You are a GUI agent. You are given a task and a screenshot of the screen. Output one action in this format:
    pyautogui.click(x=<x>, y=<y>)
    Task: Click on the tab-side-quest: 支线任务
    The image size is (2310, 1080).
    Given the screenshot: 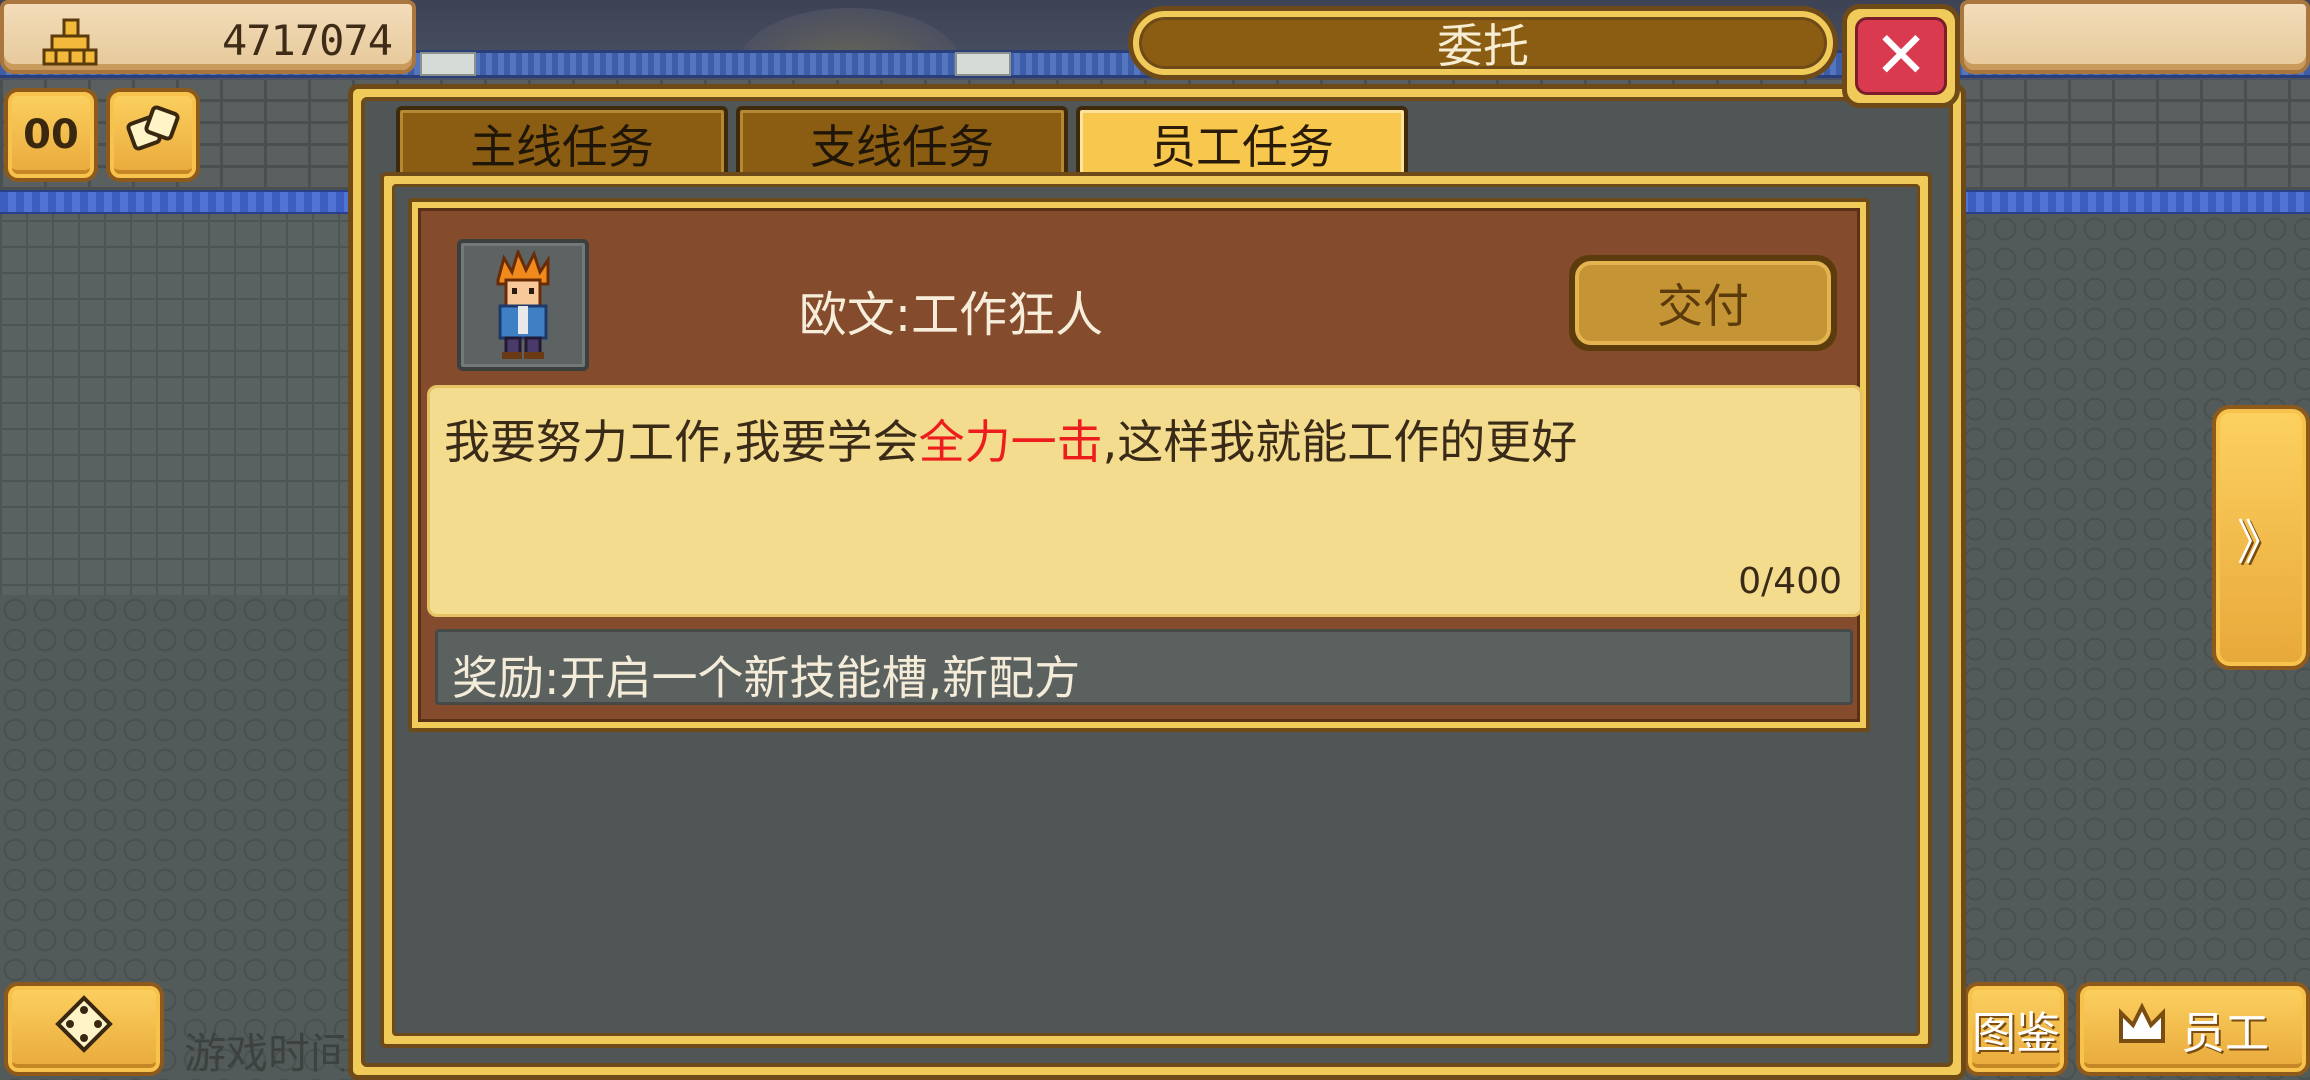 What is the action you would take?
    pyautogui.click(x=902, y=142)
    